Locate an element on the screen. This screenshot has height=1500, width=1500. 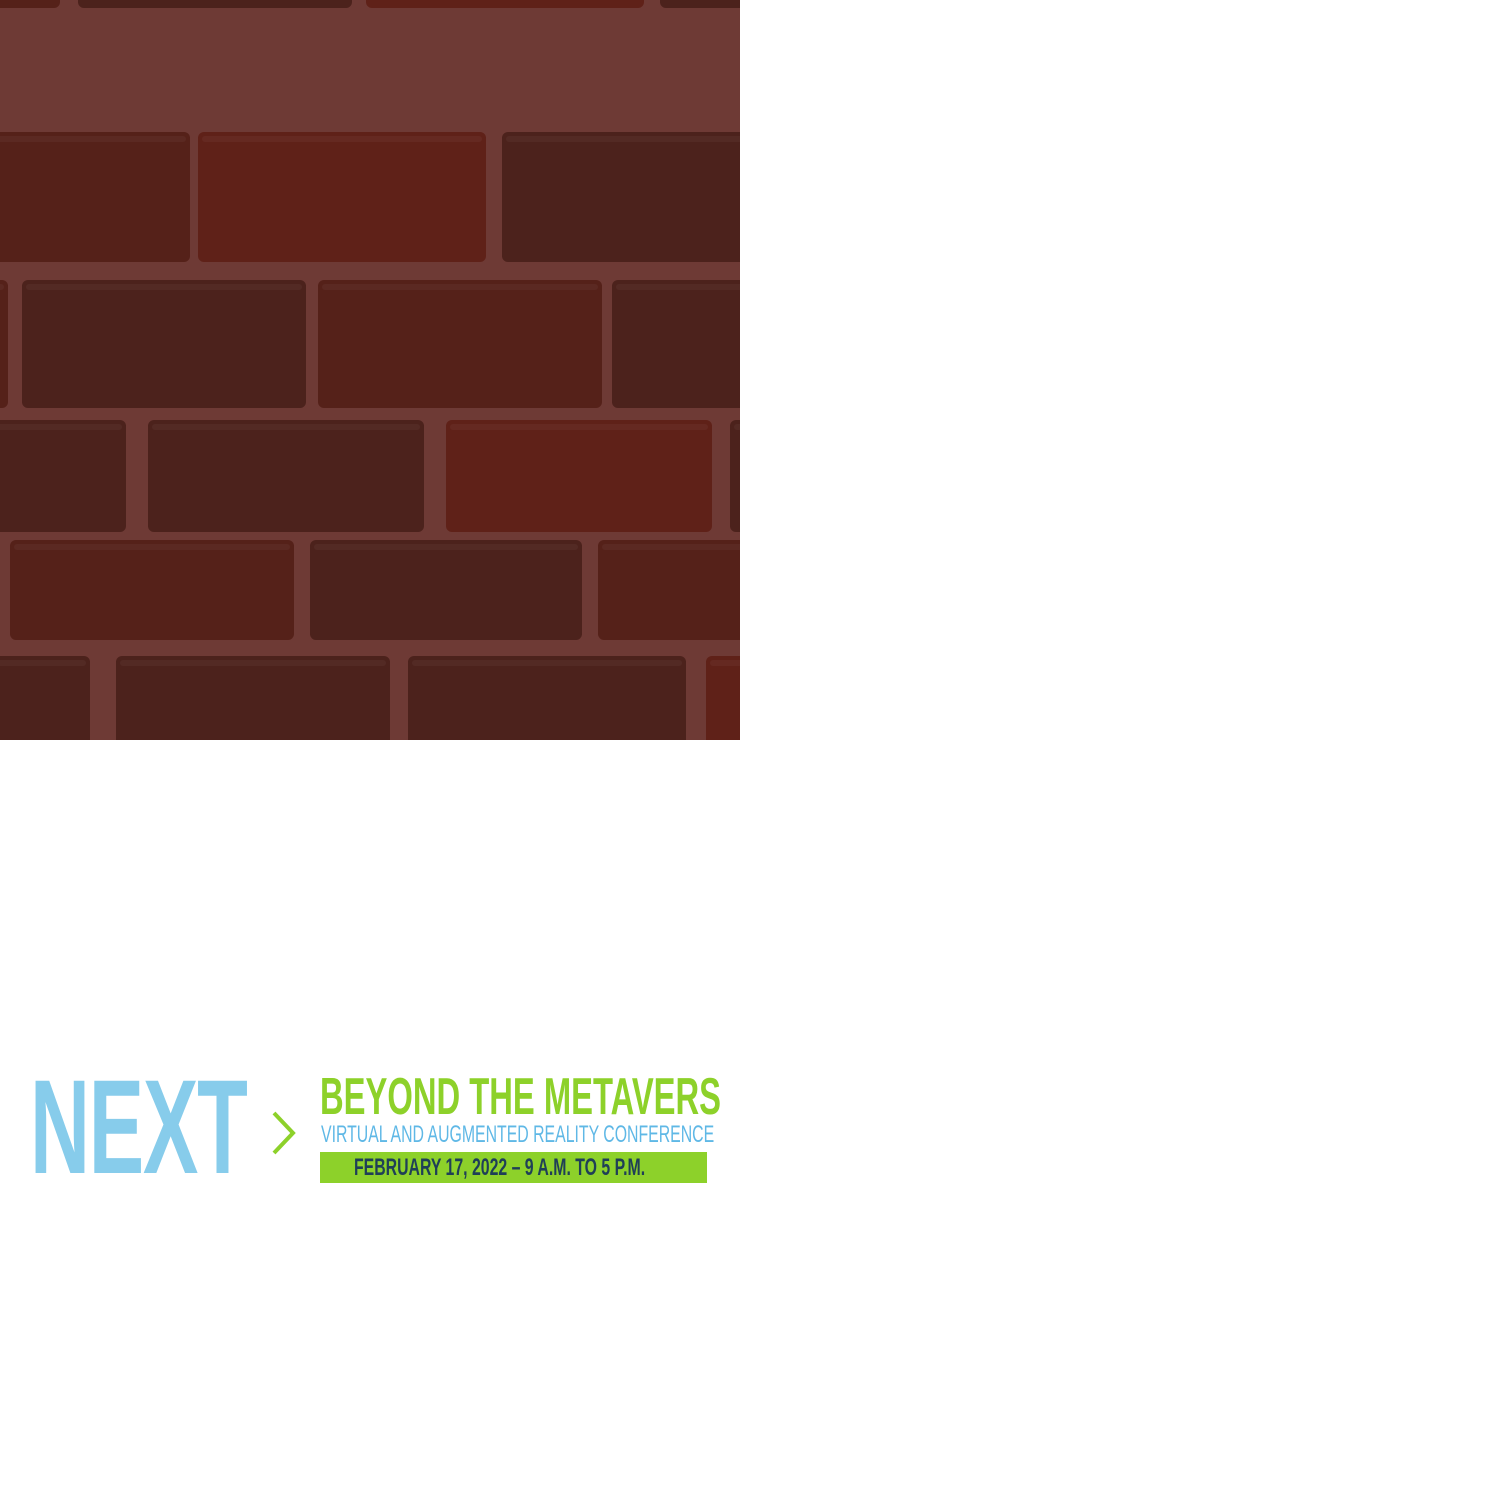
next-wordmark-text: NEXT is located at coordinates (139, 1128).